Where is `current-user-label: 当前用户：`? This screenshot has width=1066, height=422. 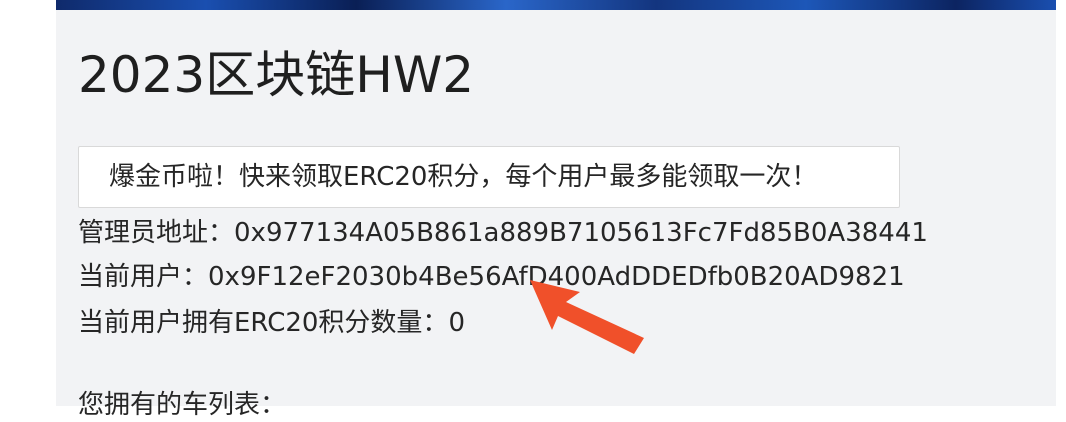
current-user-label: 当前用户： is located at coordinates (143, 277).